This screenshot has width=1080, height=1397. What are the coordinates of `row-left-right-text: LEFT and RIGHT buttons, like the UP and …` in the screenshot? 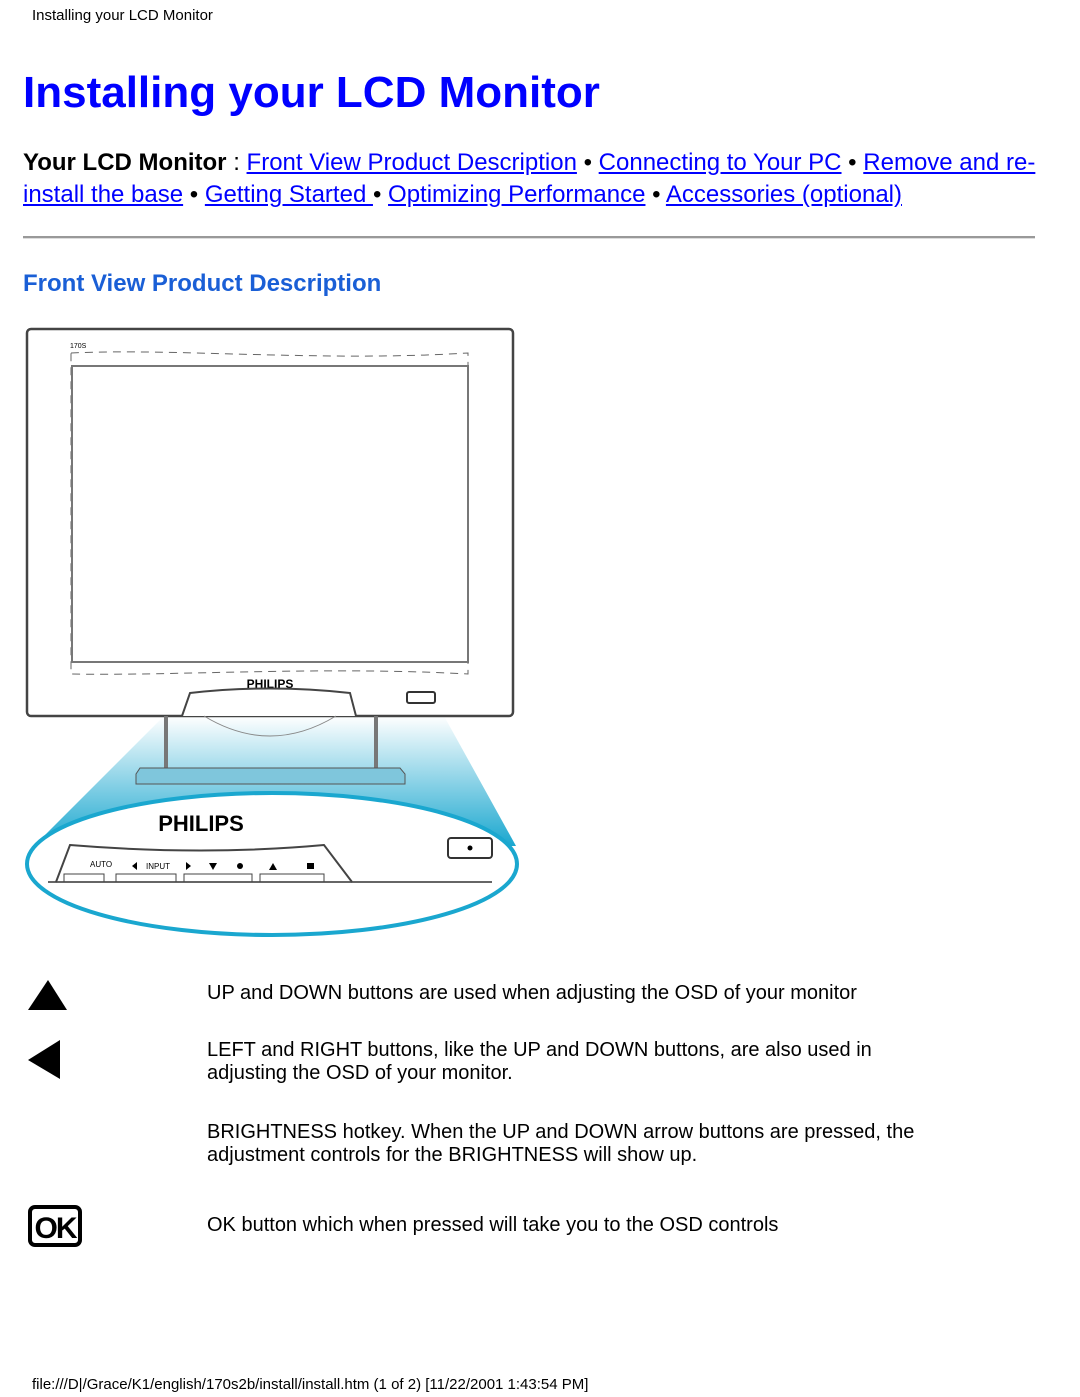 It's located at (539, 1061).